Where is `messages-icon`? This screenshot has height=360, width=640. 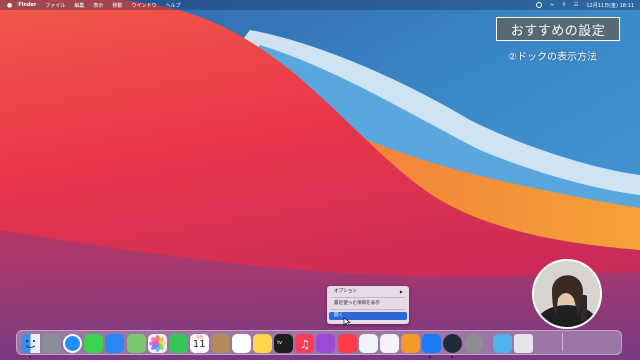 messages-icon is located at coordinates (94, 343).